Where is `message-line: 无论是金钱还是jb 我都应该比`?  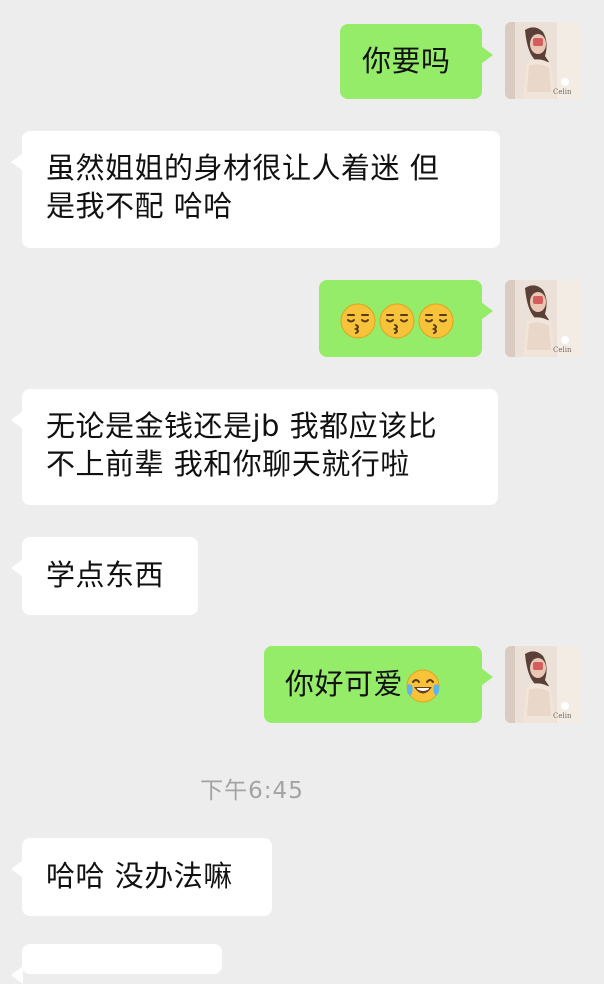
message-line: 无论是金钱还是jb 我都应该比 is located at coordinates (242, 426).